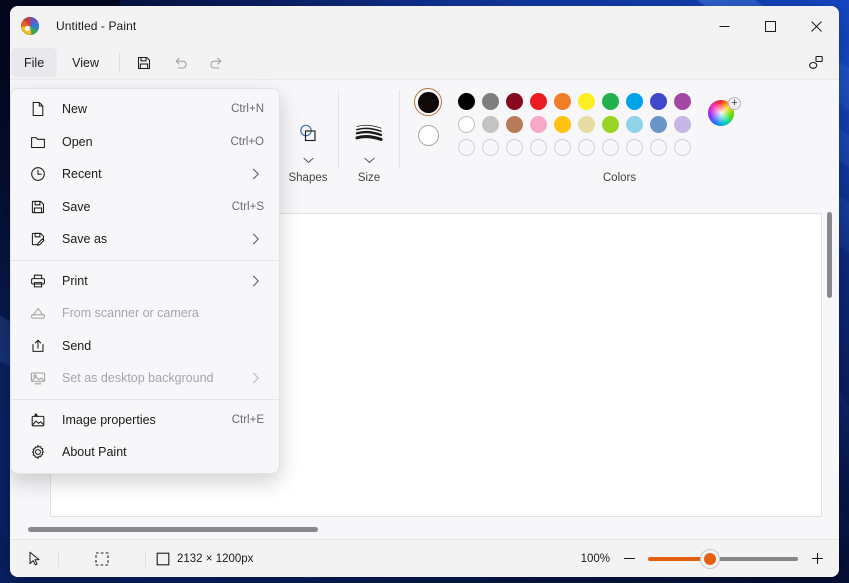  What do you see at coordinates (595, 558) in the screenshot?
I see `zoom-percent-label: 100%` at bounding box center [595, 558].